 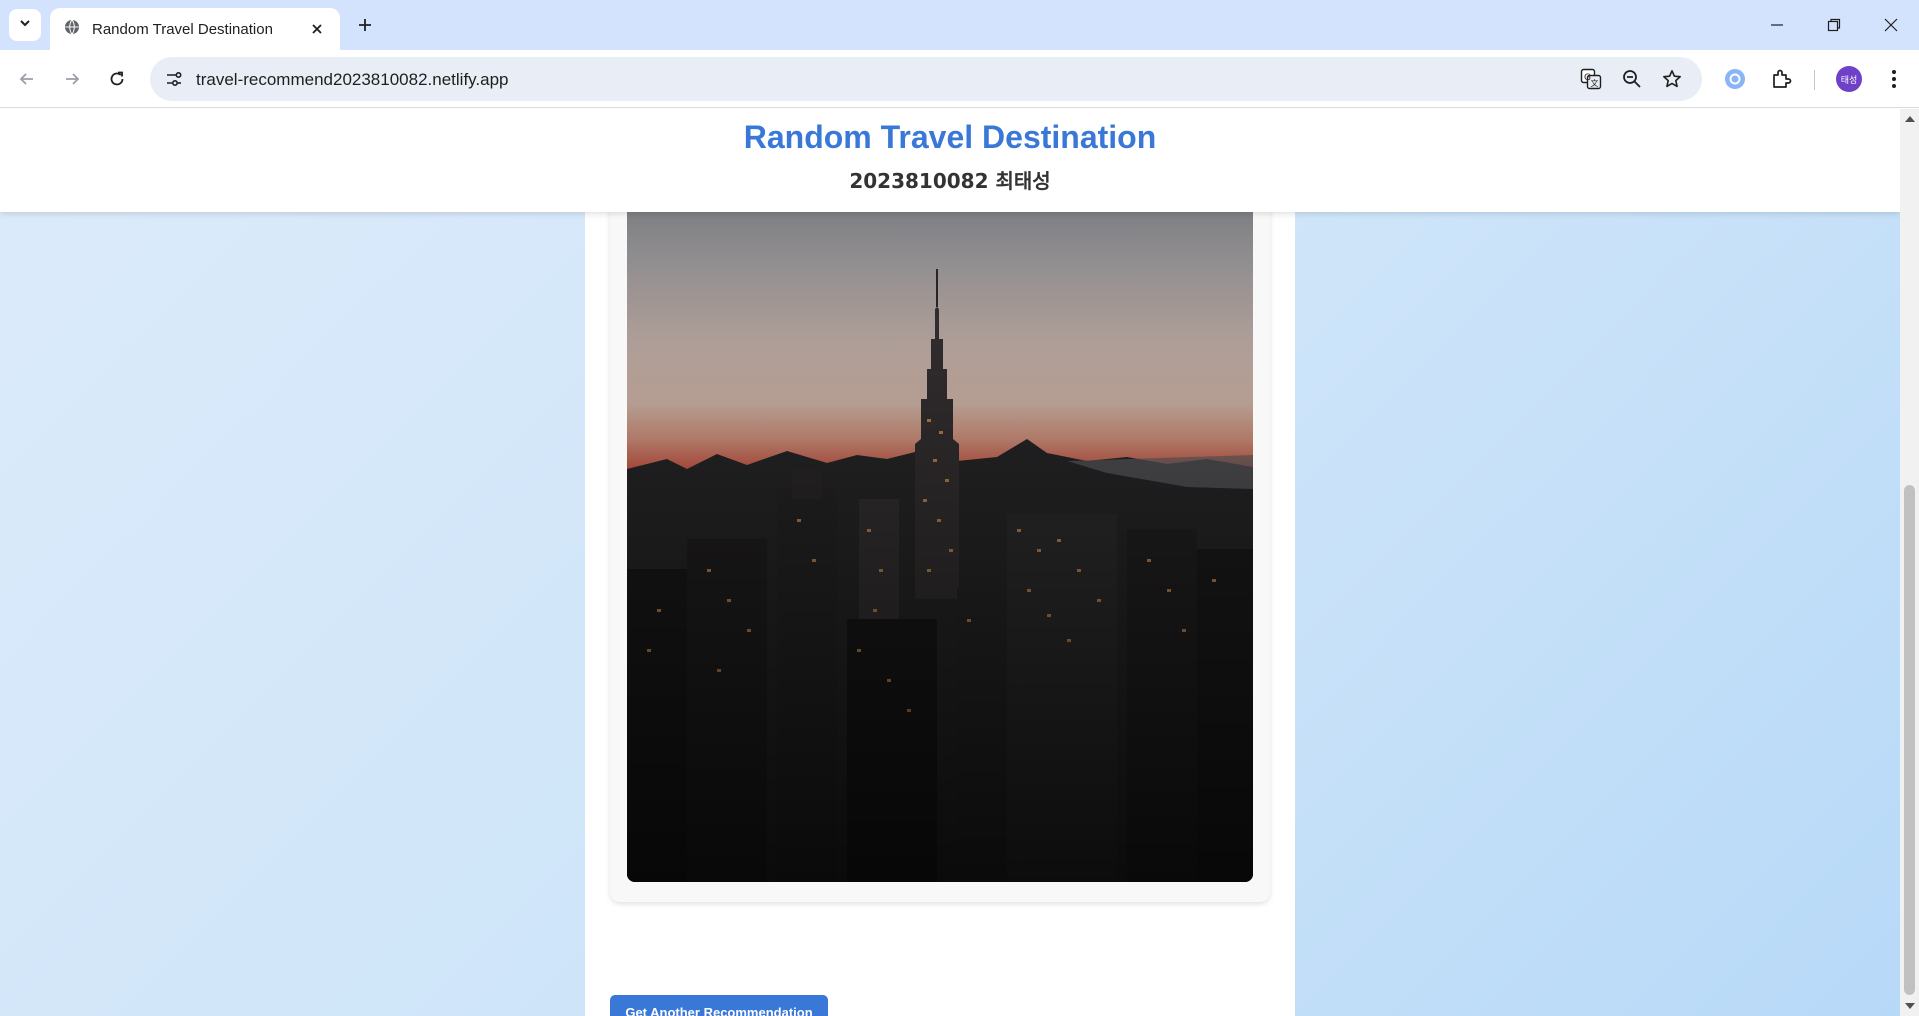 I want to click on restore-icon, so click(x=1834, y=25).